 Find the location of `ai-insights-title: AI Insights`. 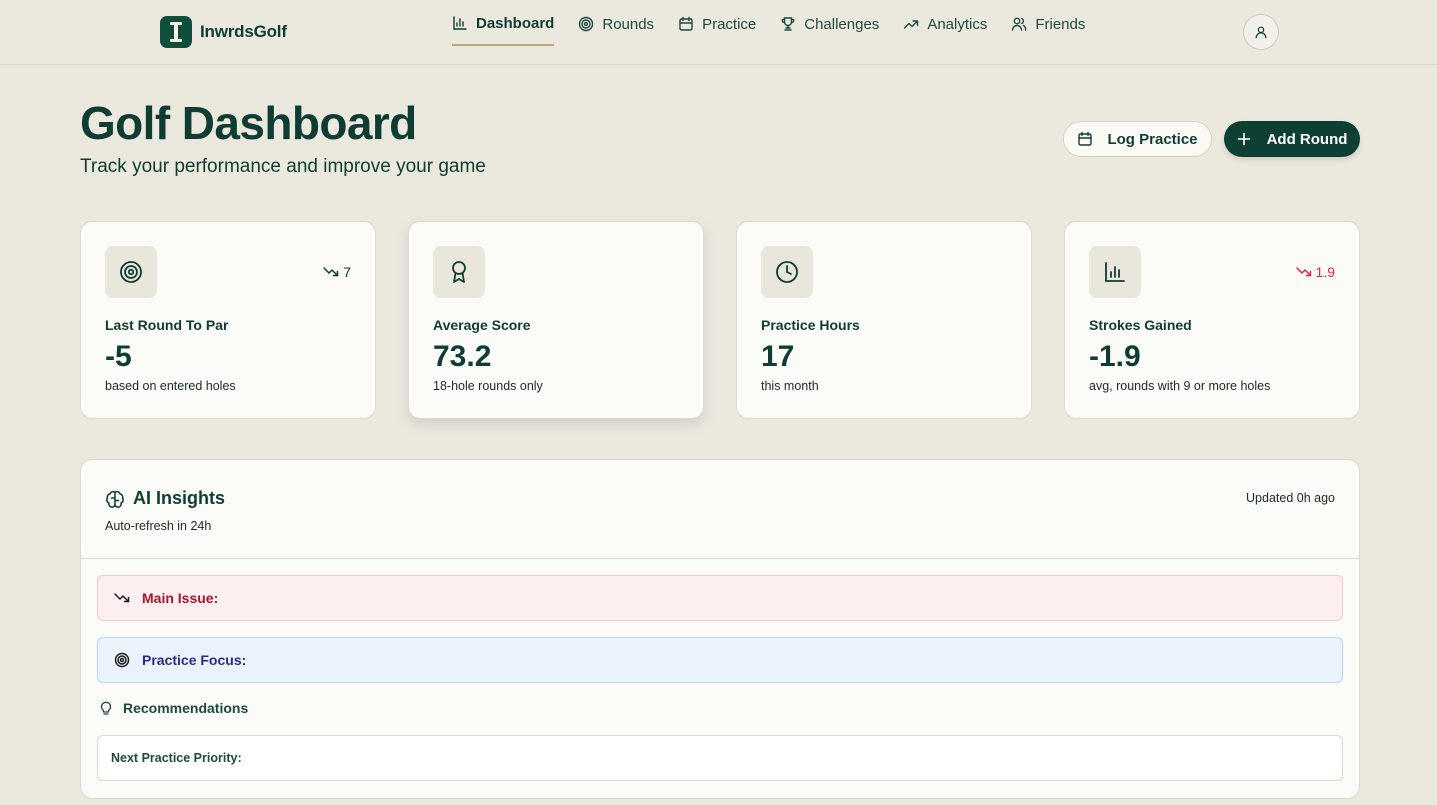

ai-insights-title: AI Insights is located at coordinates (179, 498).